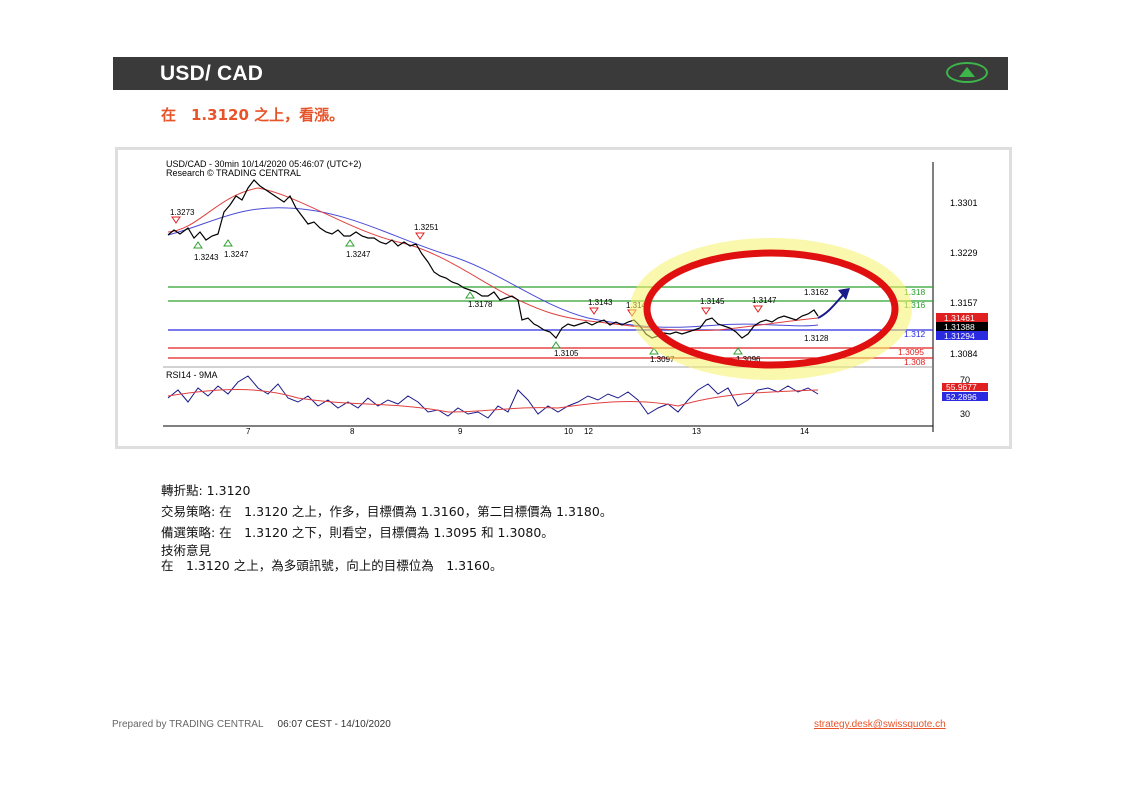  Describe the element at coordinates (964, 253) in the screenshot. I see `price-axis-label: 1.3229` at that location.